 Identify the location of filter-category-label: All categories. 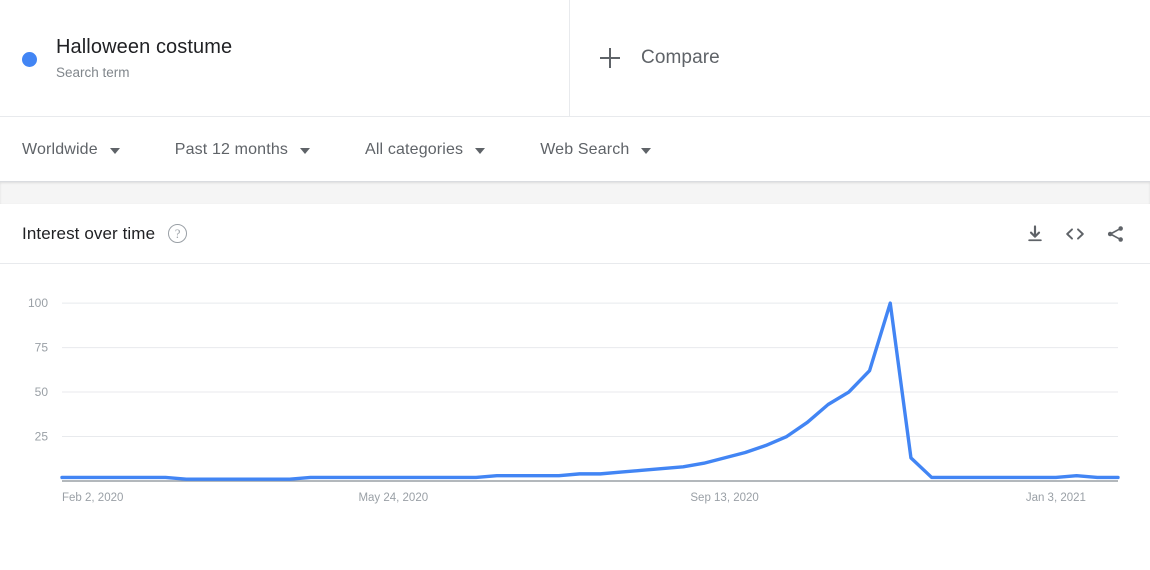
(414, 149).